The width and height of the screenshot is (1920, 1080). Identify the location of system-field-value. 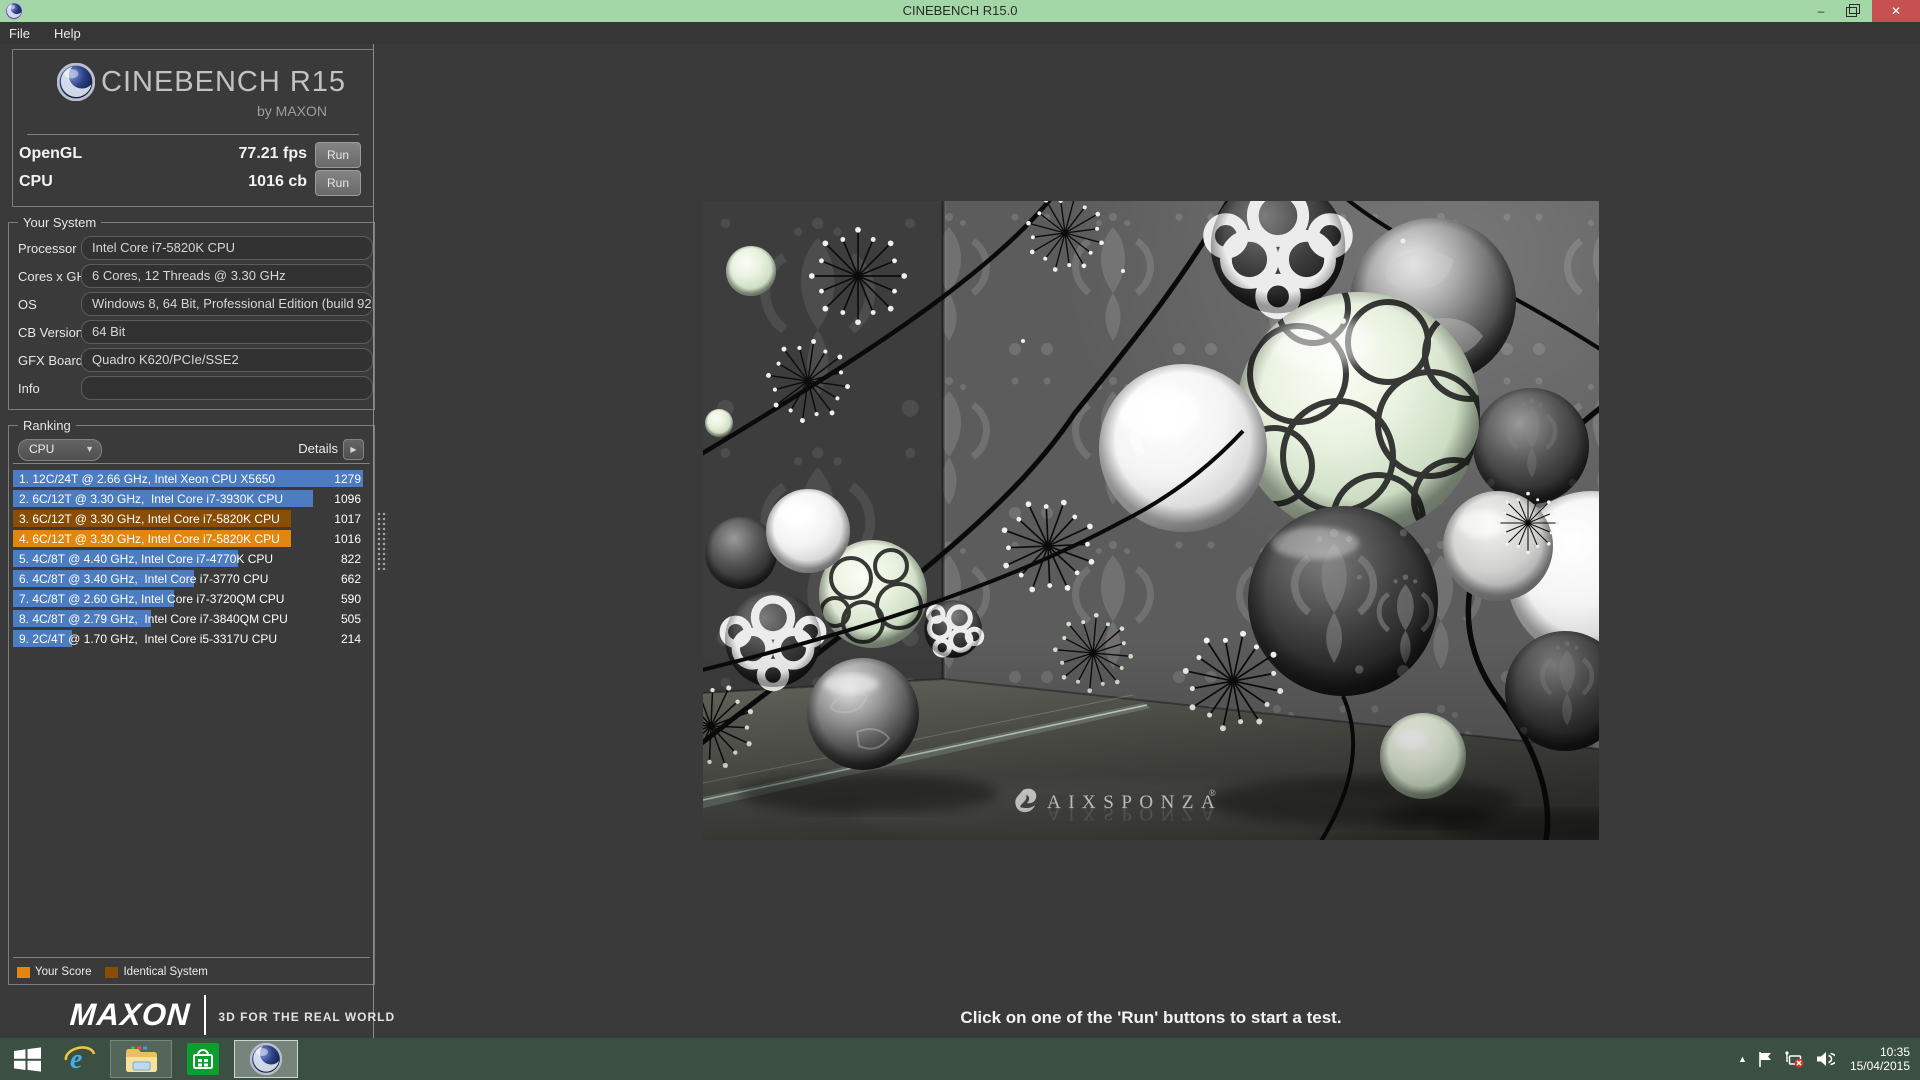
(227, 388).